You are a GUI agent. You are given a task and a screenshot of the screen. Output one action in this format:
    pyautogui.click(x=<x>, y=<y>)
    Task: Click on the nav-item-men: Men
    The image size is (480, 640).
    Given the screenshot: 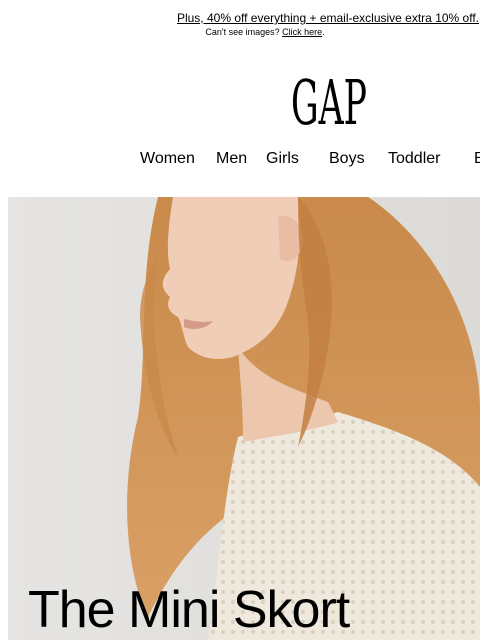 What is the action you would take?
    pyautogui.click(x=231, y=159)
    